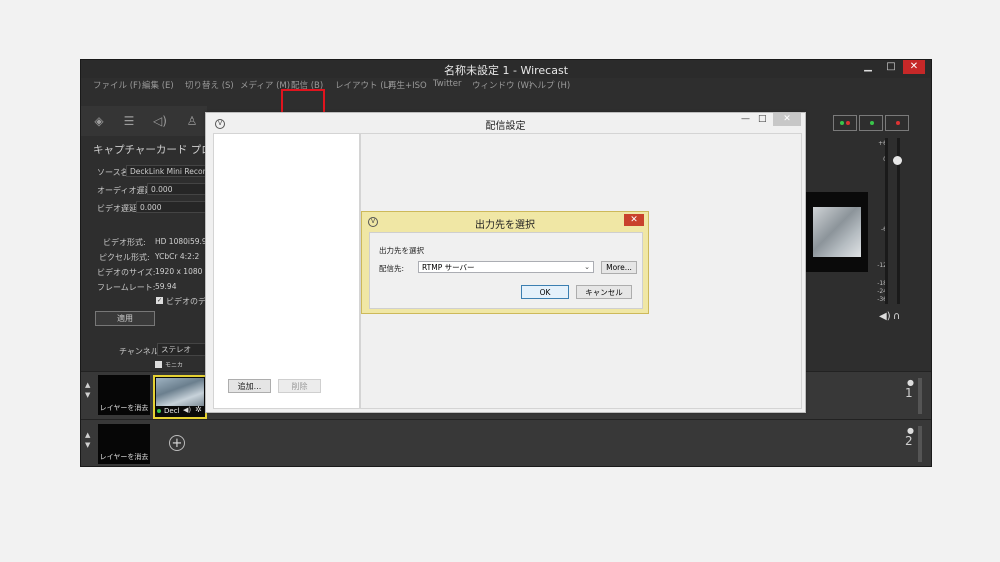 The height and width of the screenshot is (562, 1000). What do you see at coordinates (140, 351) in the screenshot?
I see `channel-label: チャンネル:` at bounding box center [140, 351].